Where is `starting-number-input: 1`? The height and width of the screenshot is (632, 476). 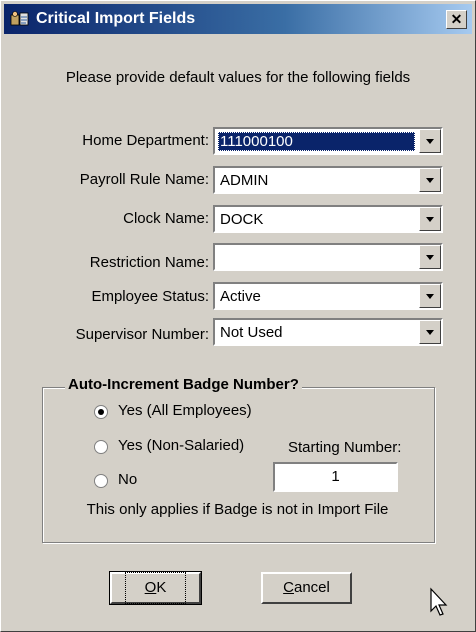 starting-number-input: 1 is located at coordinates (335, 477).